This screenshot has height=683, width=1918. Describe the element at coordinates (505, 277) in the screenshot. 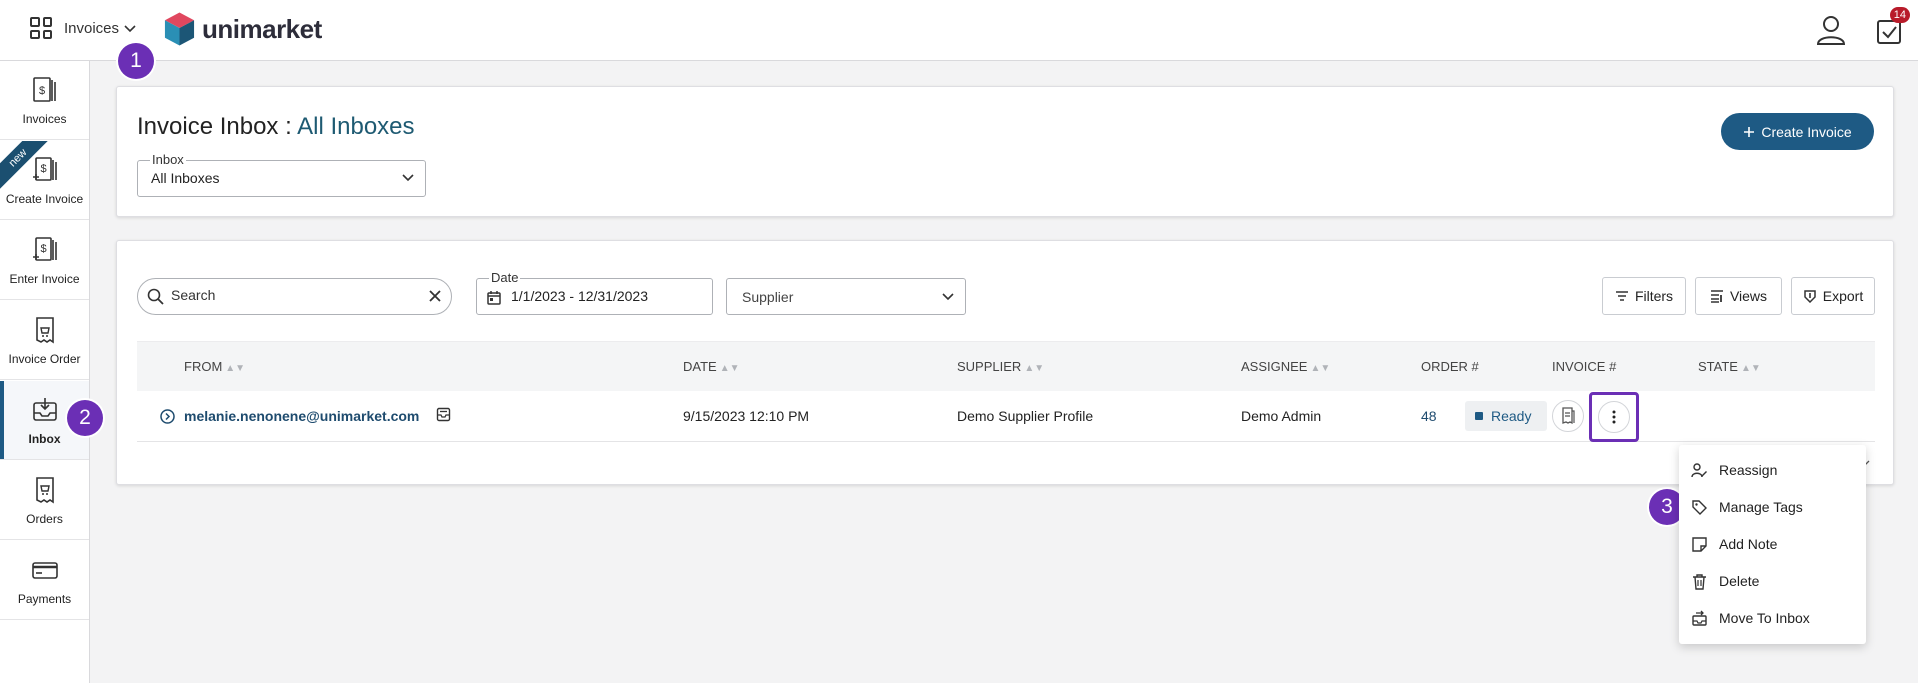

I see `date-range-label: Date` at that location.